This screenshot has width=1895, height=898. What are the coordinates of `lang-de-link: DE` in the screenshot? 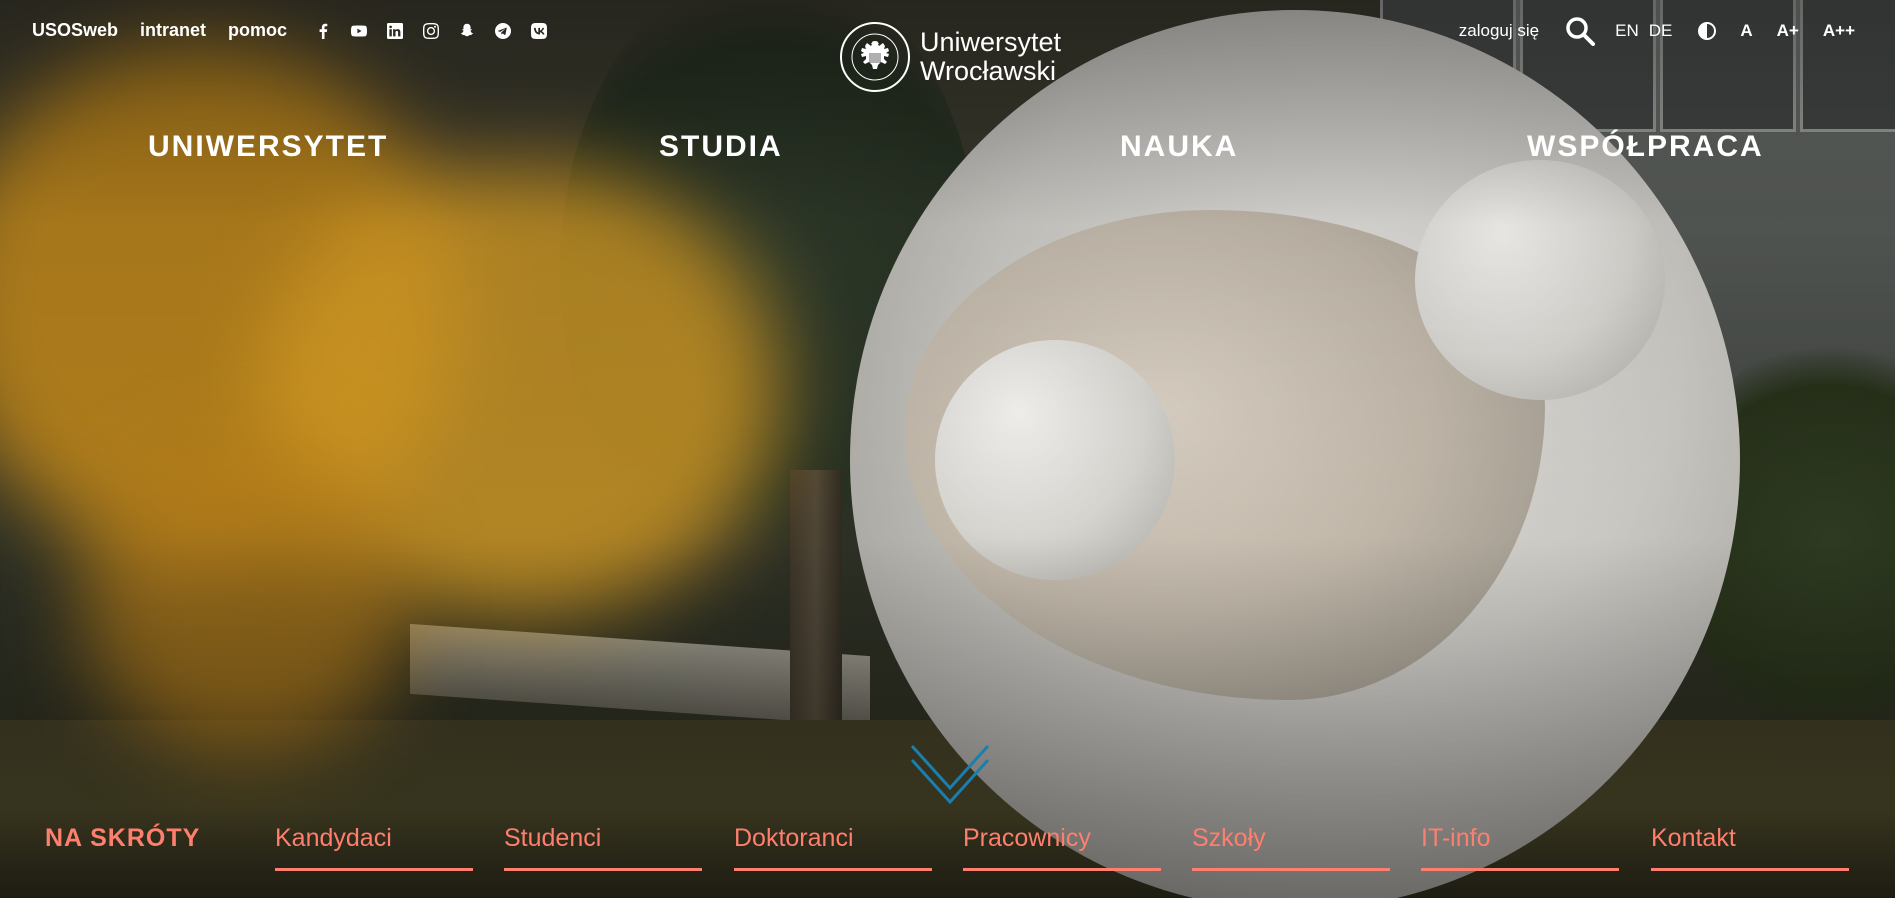 It's located at (1661, 31).